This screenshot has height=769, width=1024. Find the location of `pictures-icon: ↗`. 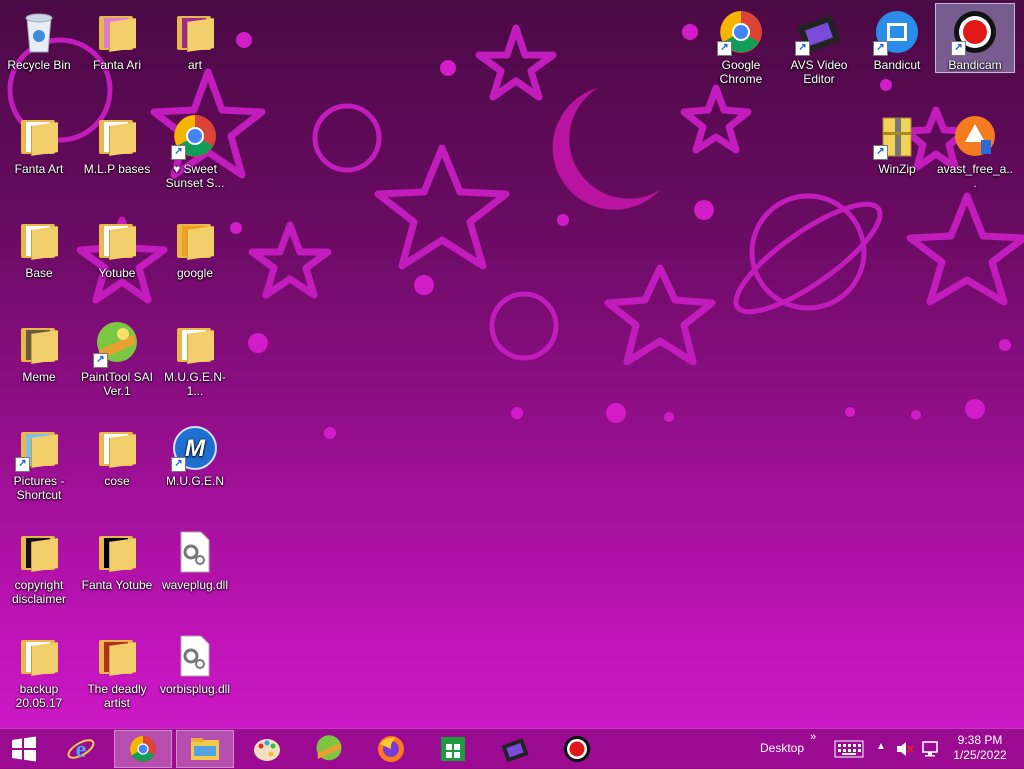

pictures-icon: ↗ is located at coordinates (39, 448).